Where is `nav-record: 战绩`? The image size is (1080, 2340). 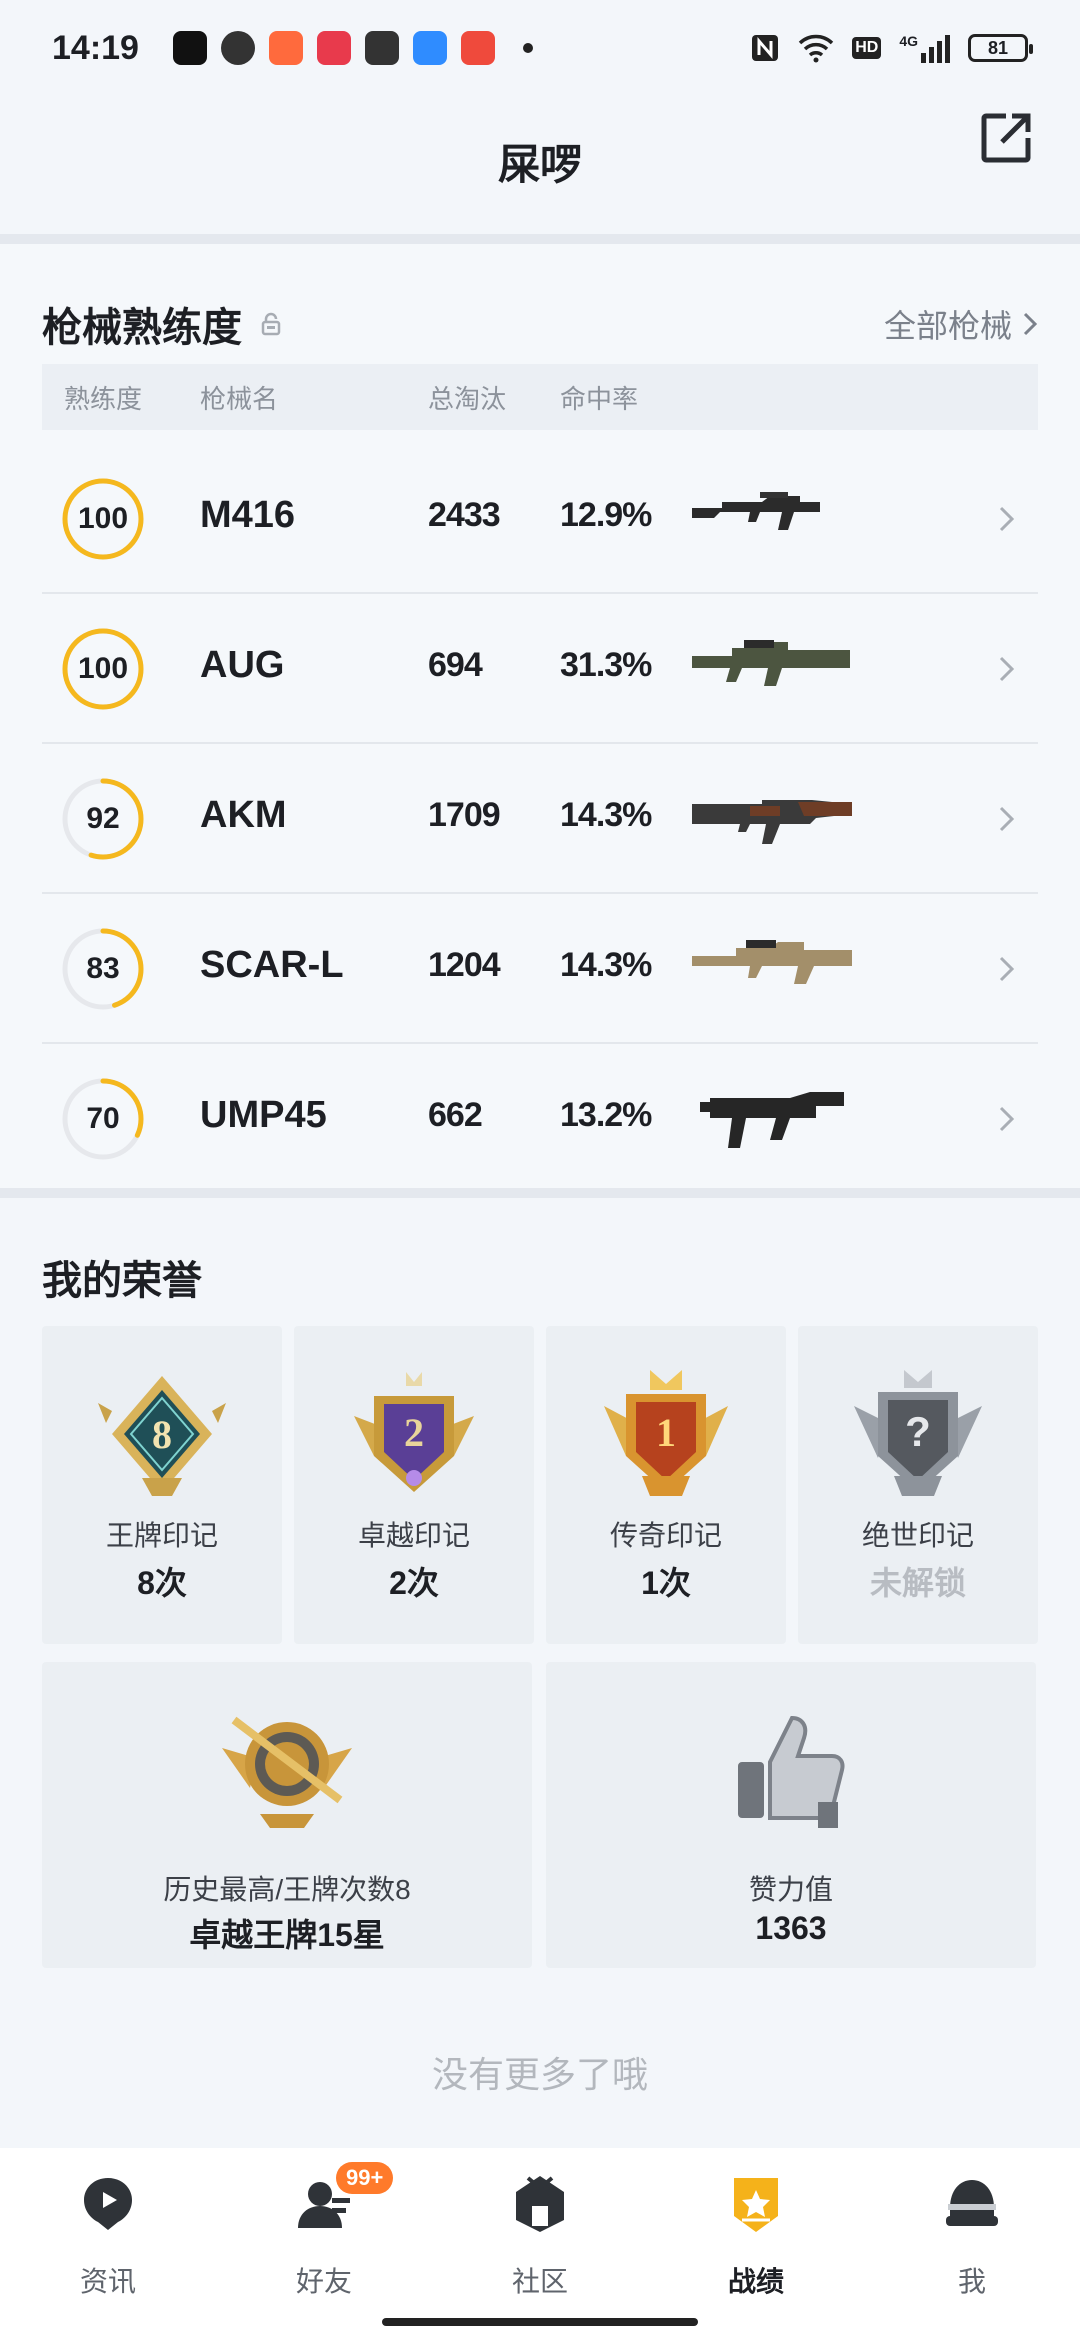 nav-record: 战绩 is located at coordinates (756, 2240).